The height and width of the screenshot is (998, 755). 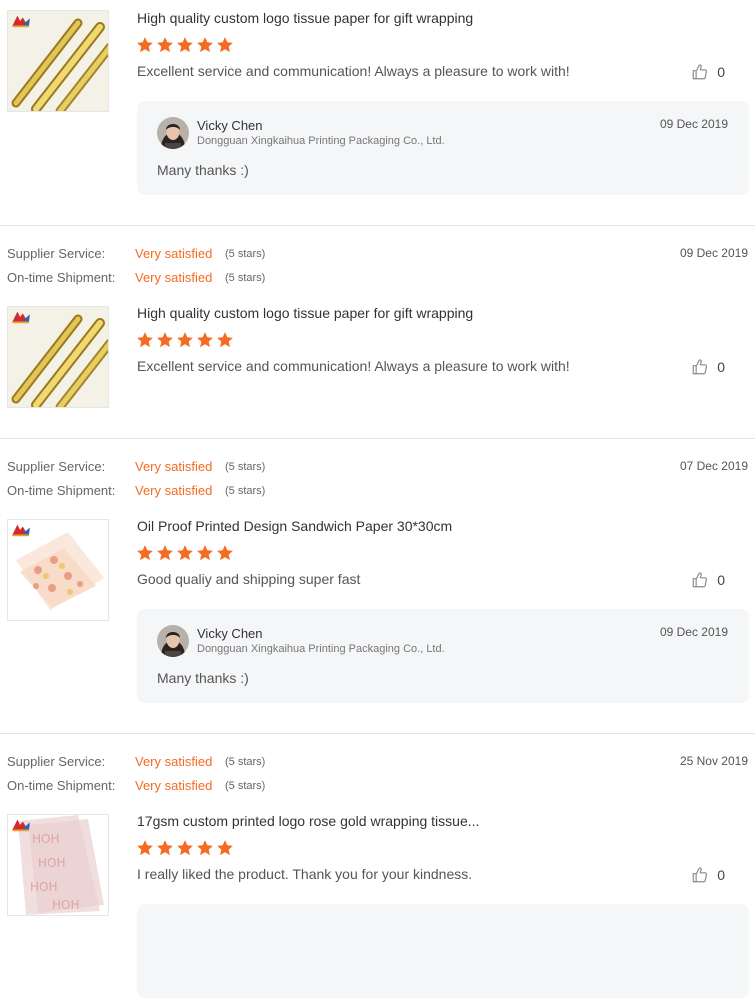 What do you see at coordinates (249, 579) in the screenshot?
I see `review-comment: Good qualiy and shipping super fast` at bounding box center [249, 579].